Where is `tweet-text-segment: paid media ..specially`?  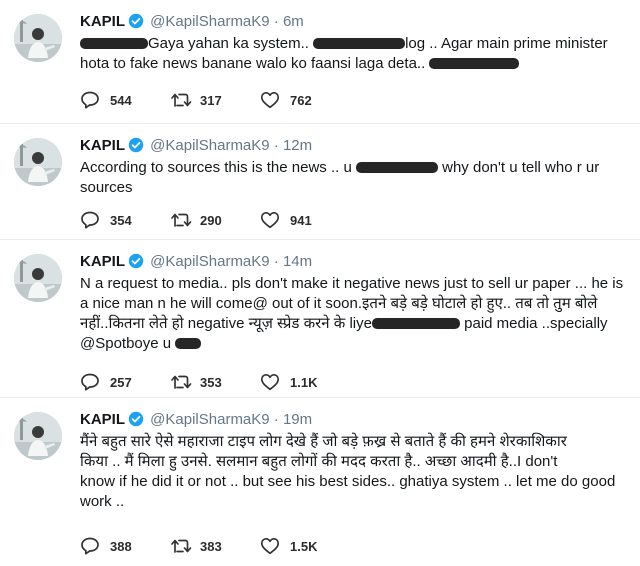
tweet-text-segment: paid media ..specially is located at coordinates (533, 323).